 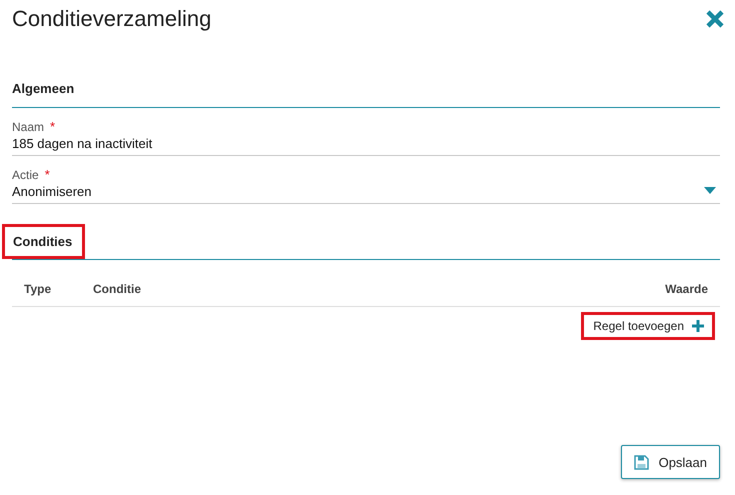 I want to click on plus-icon, so click(x=698, y=326).